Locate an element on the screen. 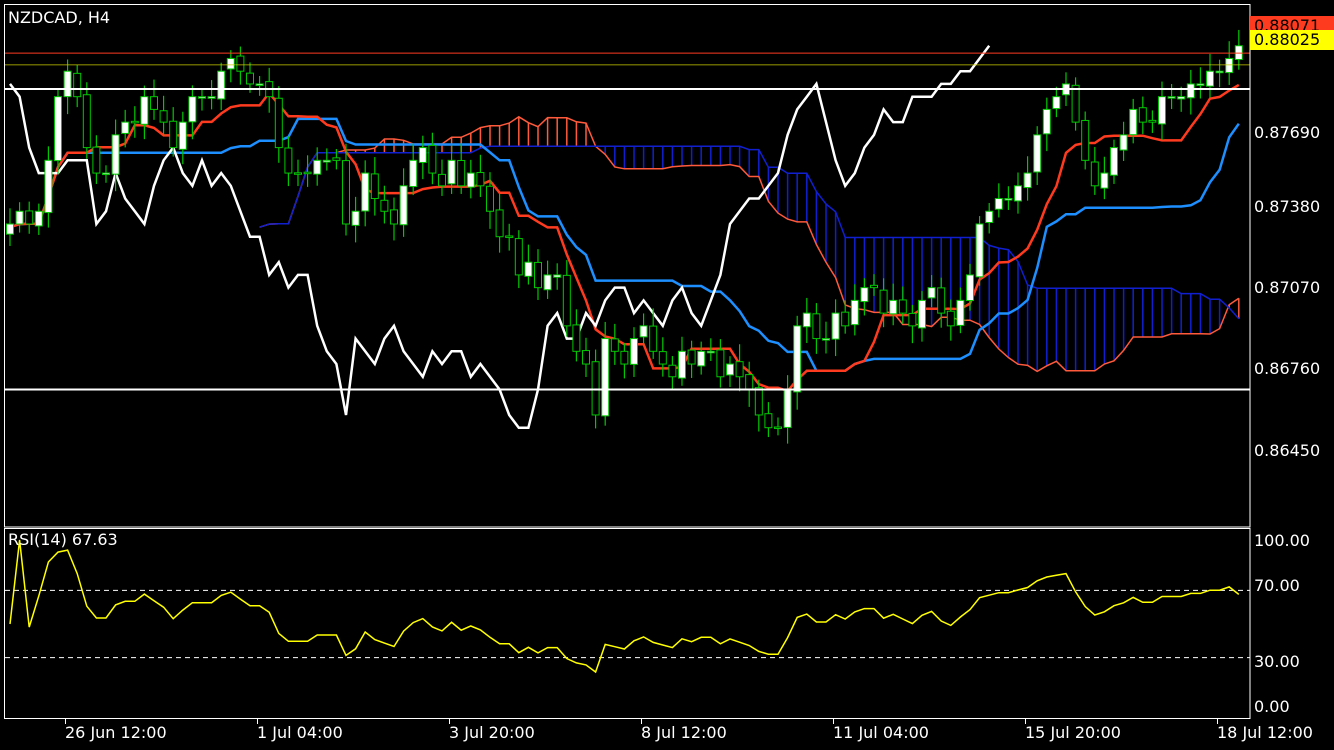 This screenshot has width=1334, height=750. time-tick: 18 Jul 12:00 is located at coordinates (1265, 732).